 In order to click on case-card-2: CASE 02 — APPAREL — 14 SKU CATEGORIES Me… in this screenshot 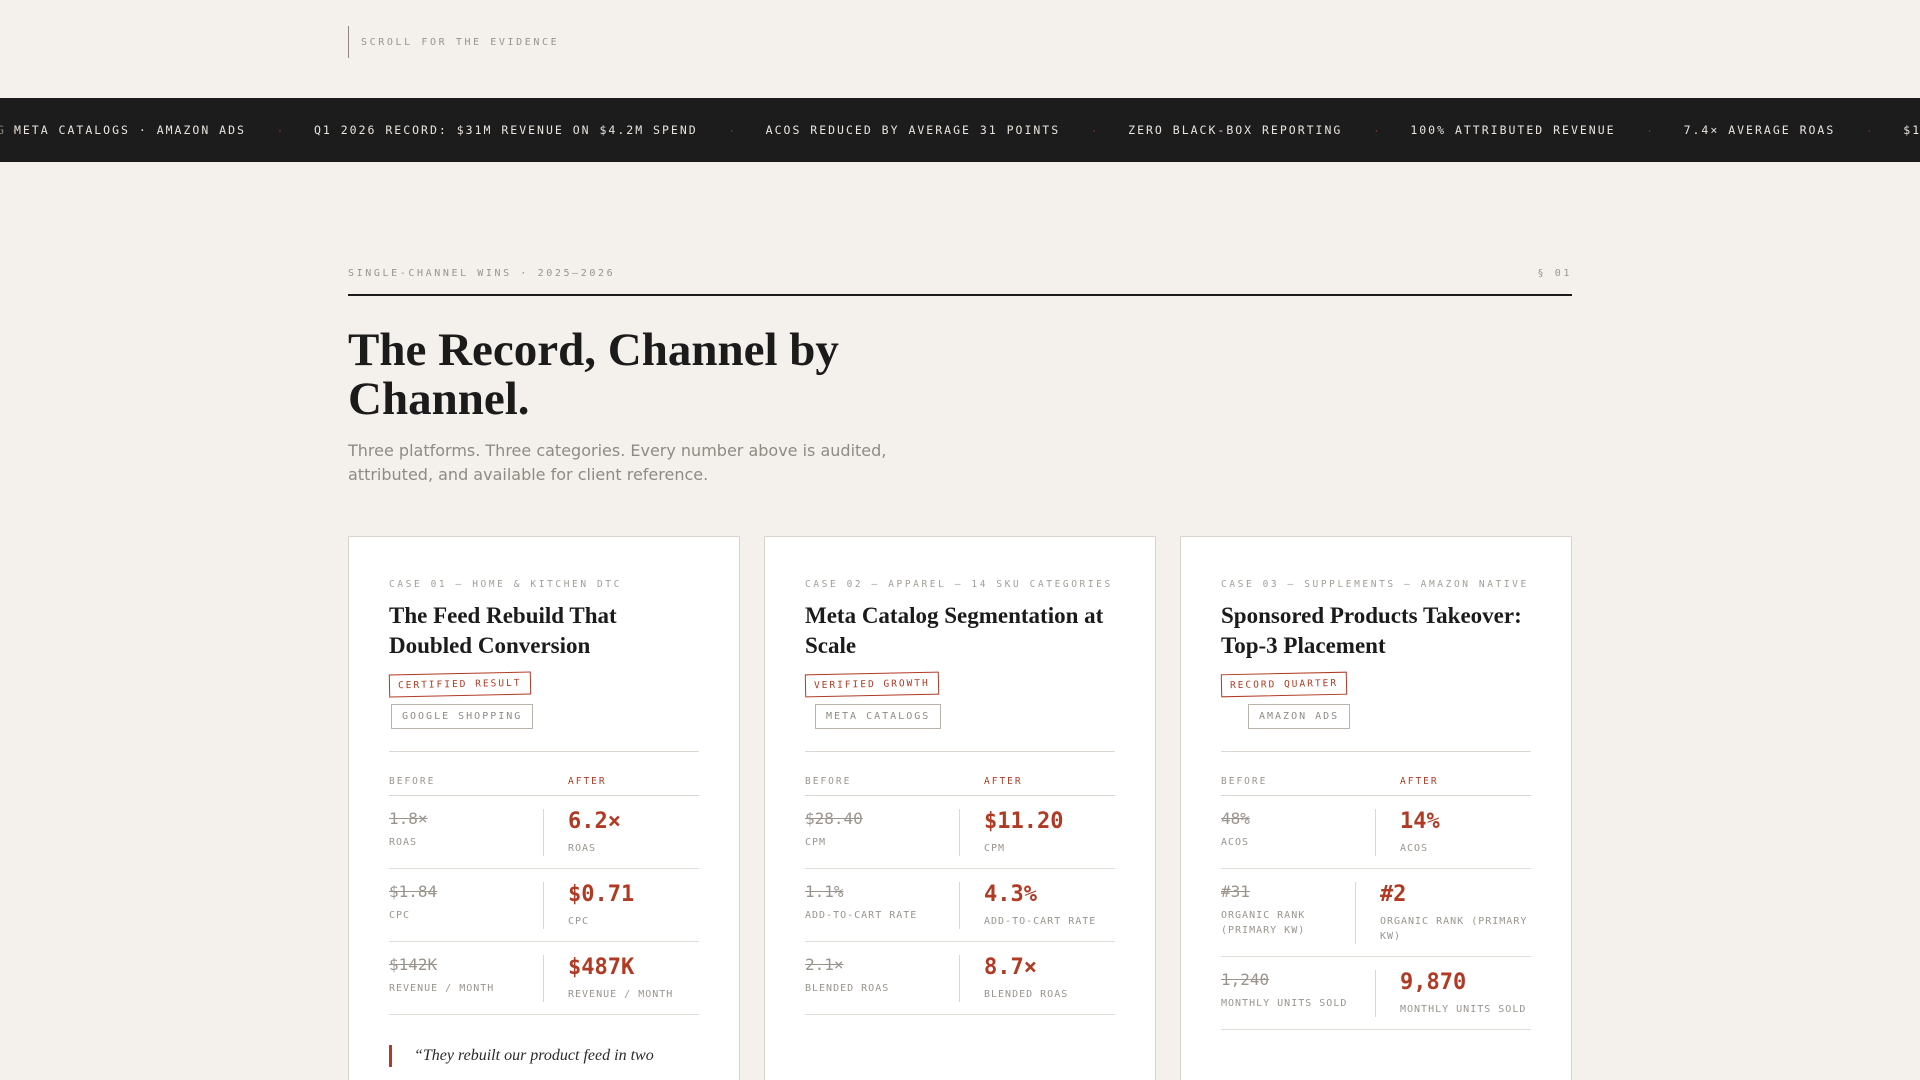, I will do `click(960, 808)`.